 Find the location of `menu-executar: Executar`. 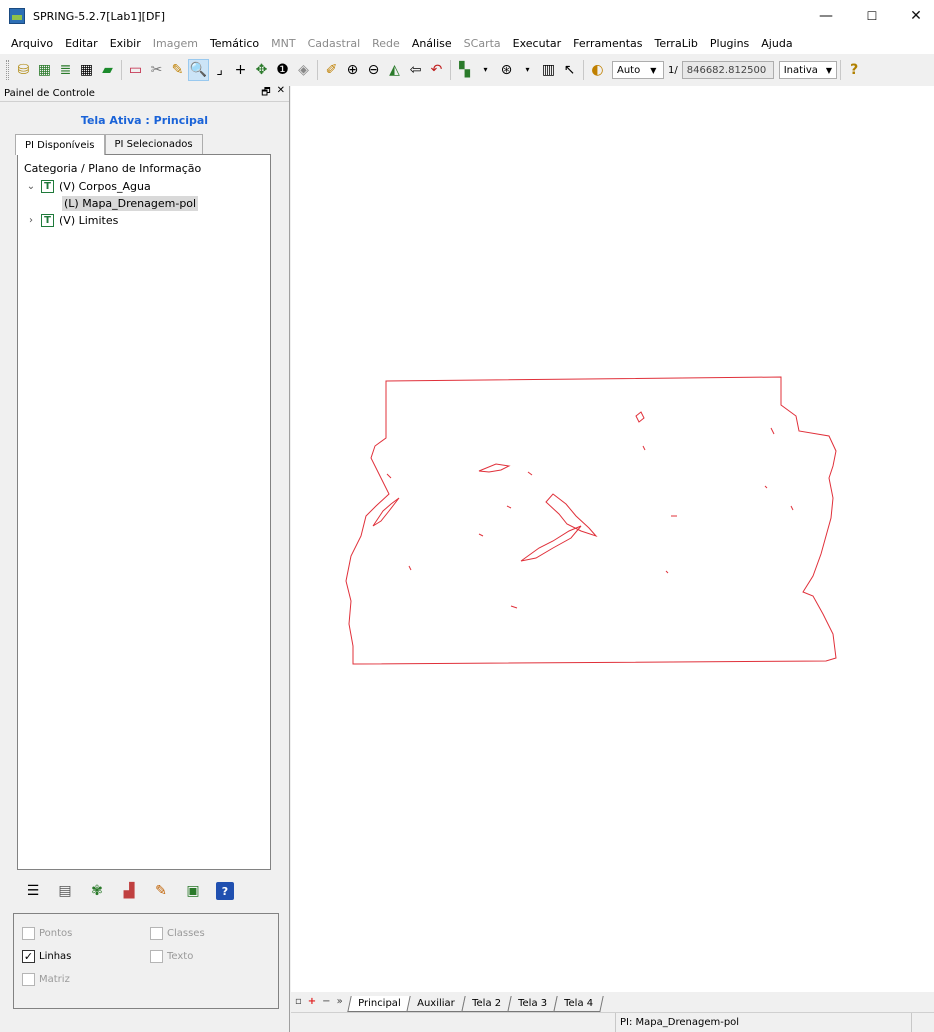

menu-executar: Executar is located at coordinates (537, 43).